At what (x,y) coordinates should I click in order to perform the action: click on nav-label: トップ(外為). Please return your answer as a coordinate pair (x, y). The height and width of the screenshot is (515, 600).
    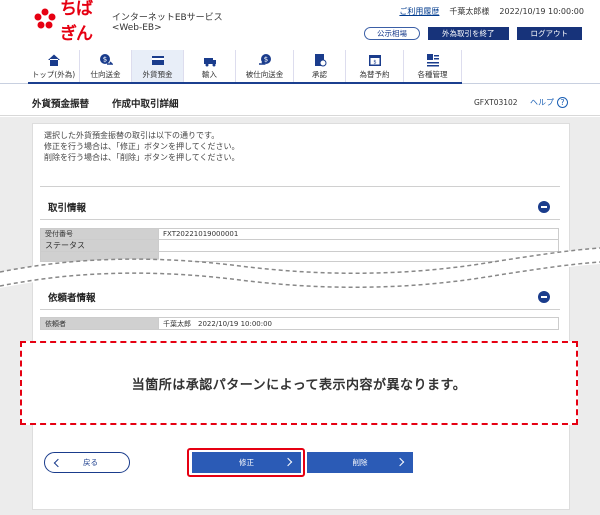
    Looking at the image, I should click on (53, 74).